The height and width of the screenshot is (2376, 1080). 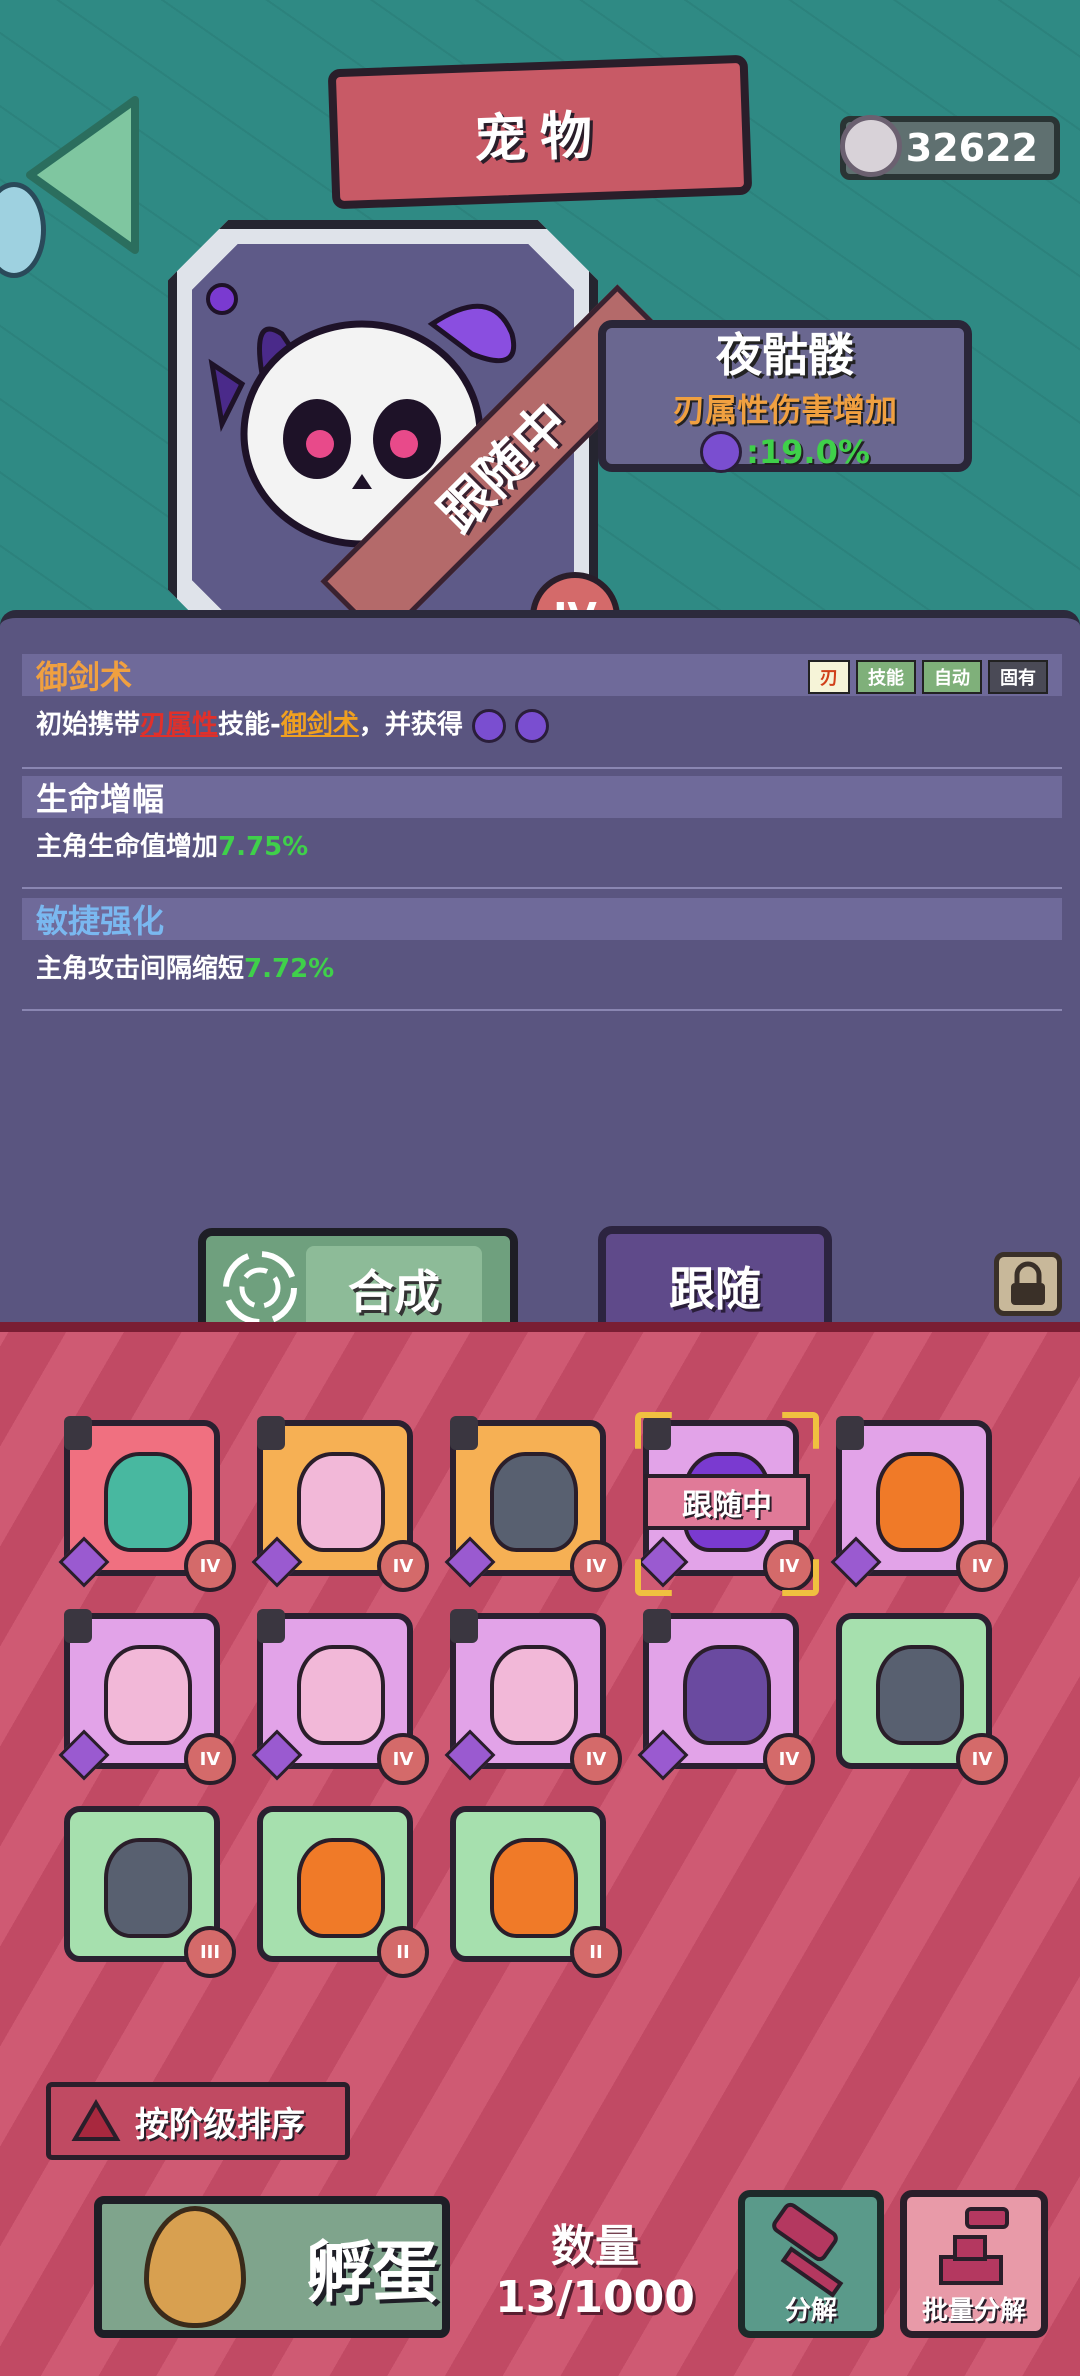 I want to click on horn-blob-icon, so click(x=727, y=1695).